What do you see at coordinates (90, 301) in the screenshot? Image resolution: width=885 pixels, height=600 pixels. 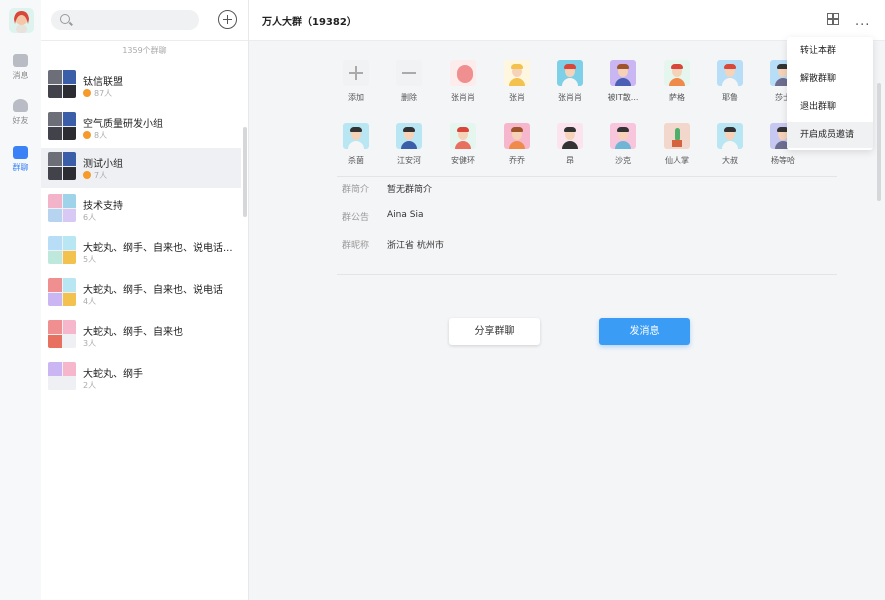 I see `group-member-count: 4人` at bounding box center [90, 301].